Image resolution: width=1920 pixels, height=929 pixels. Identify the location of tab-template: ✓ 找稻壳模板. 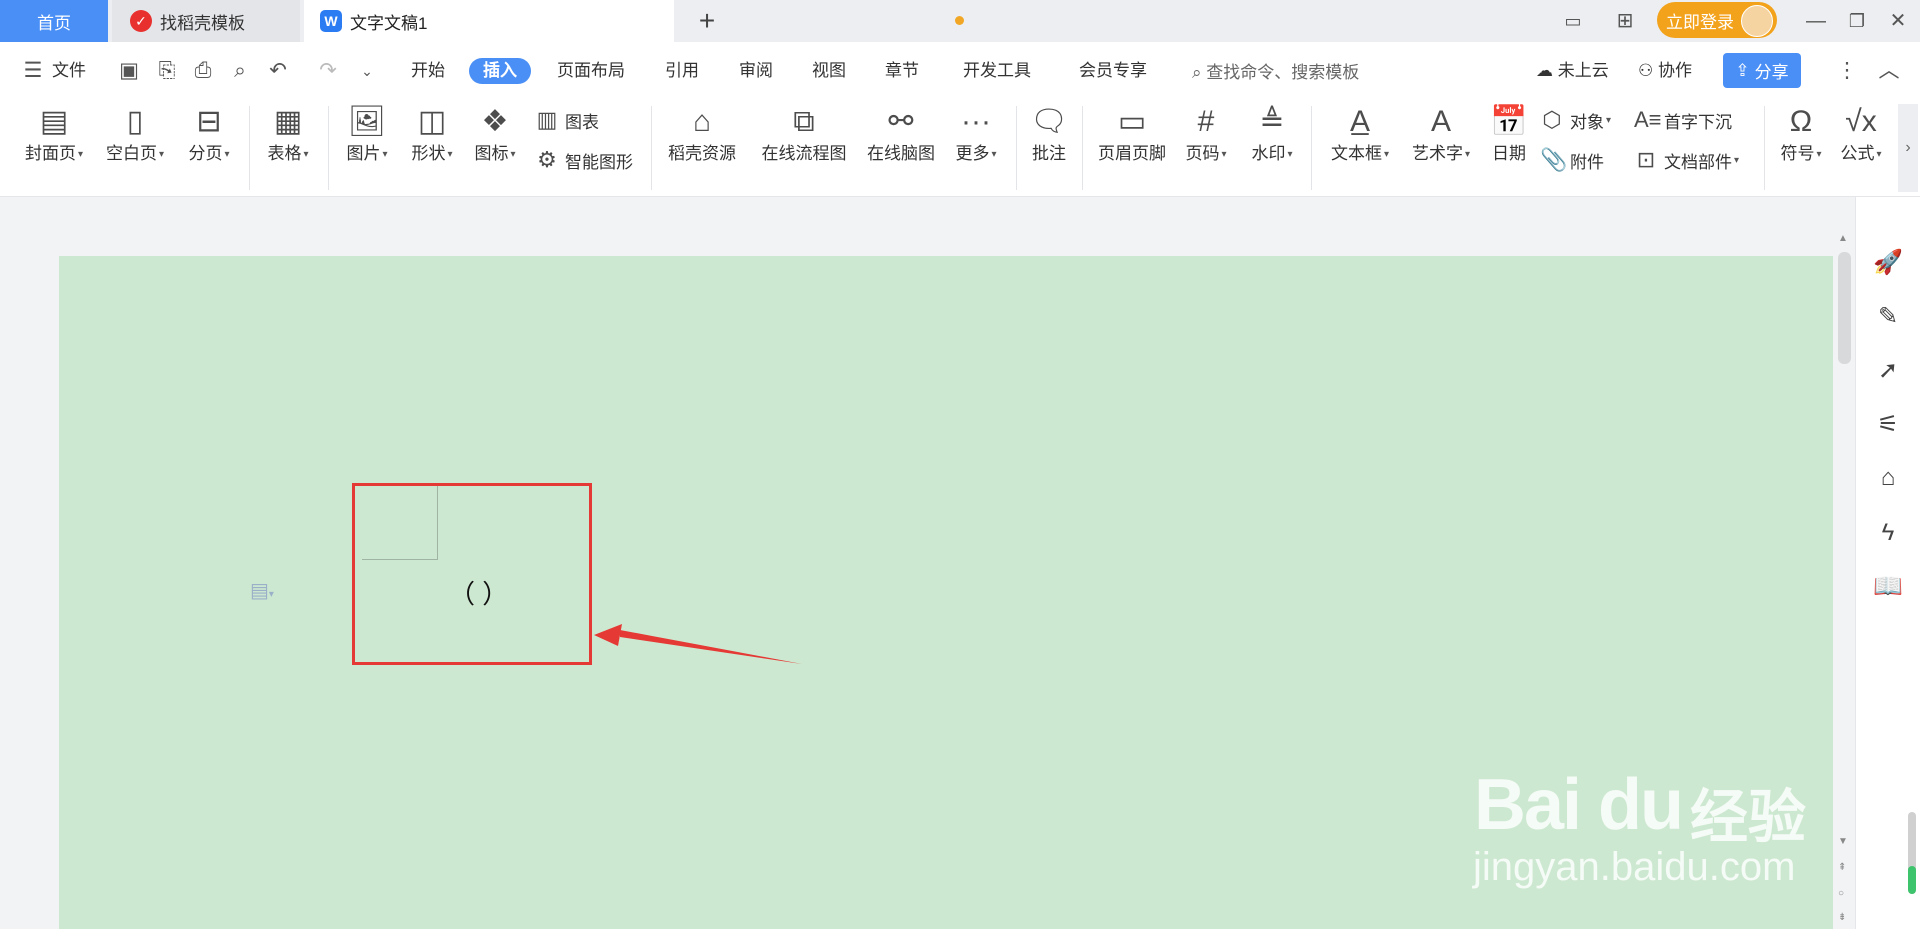
(206, 21).